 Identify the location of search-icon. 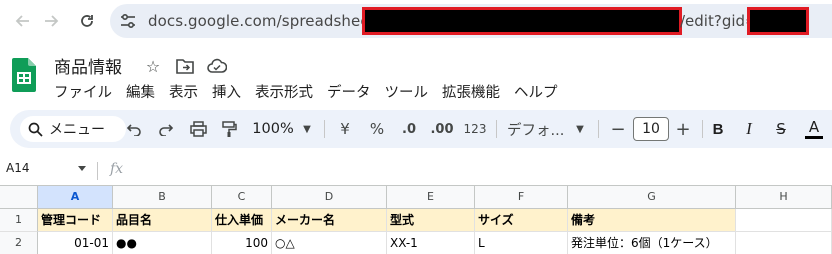
(35, 129).